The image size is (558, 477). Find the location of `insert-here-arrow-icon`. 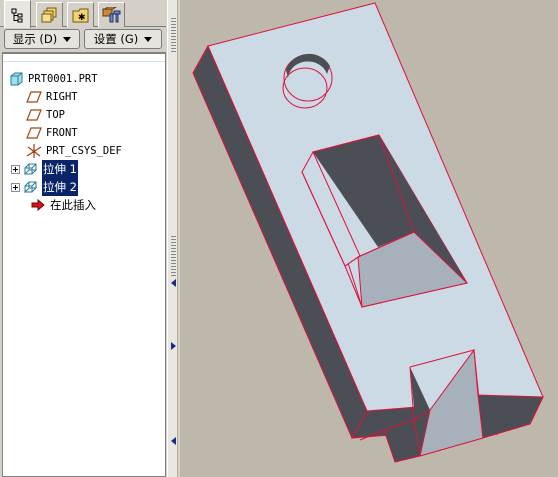

insert-here-arrow-icon is located at coordinates (38, 205).